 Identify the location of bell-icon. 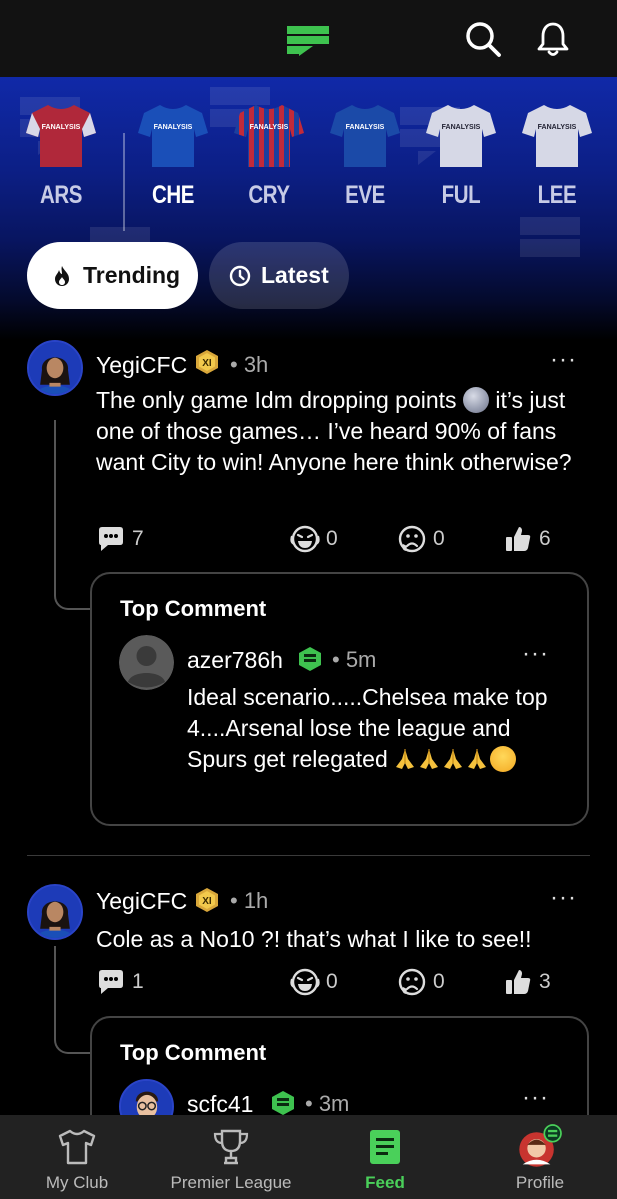
(553, 39).